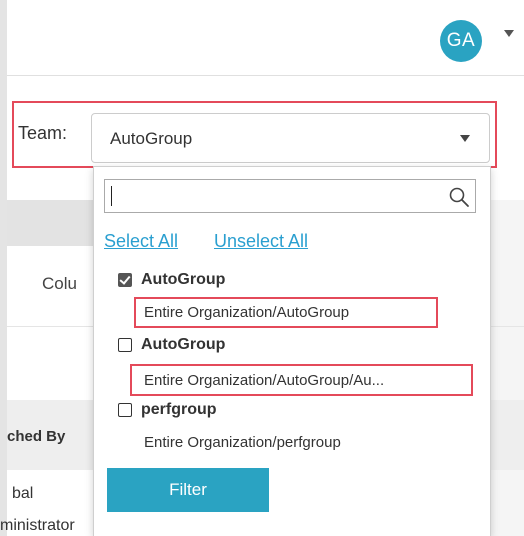 The image size is (524, 536). I want to click on page-left-edge, so click(3, 268).